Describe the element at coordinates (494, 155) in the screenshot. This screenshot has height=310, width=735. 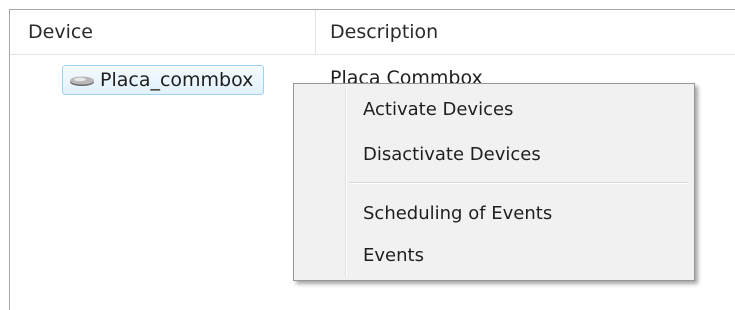
I see `menu-item-disactivate-devices: Disactivate Devices` at that location.